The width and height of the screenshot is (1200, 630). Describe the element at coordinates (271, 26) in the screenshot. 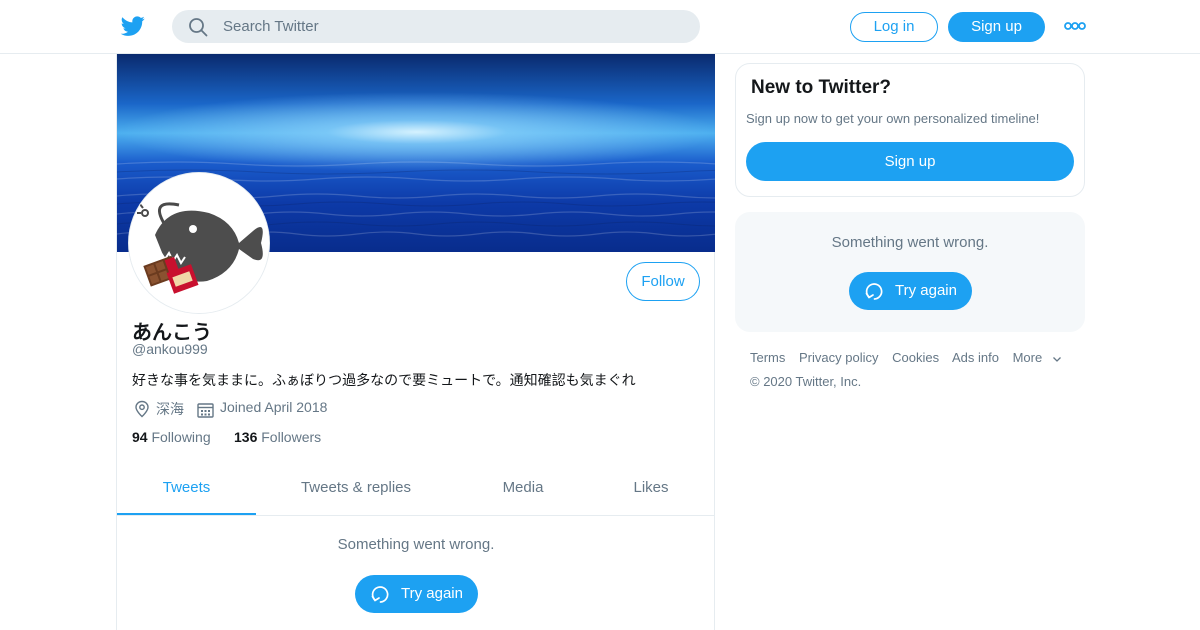

I see `search-input: Search Twitter` at that location.